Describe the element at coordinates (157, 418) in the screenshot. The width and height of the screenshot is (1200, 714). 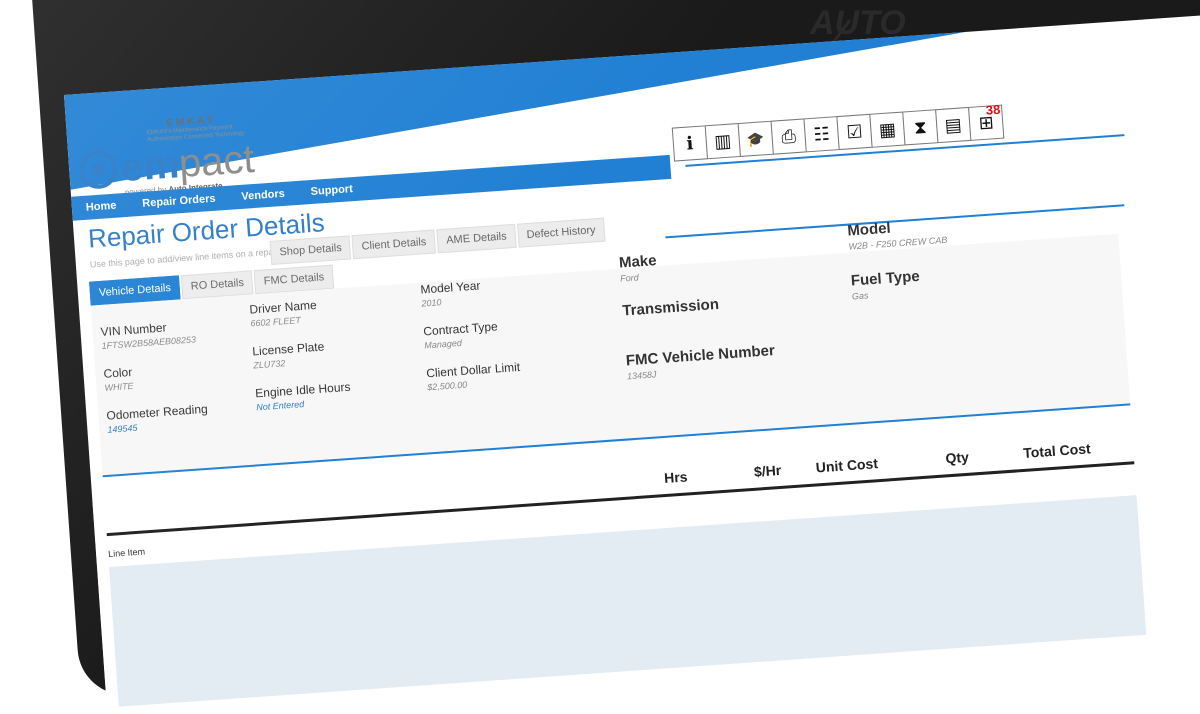
I see `odometer-field: Odometer Reading 149545` at that location.